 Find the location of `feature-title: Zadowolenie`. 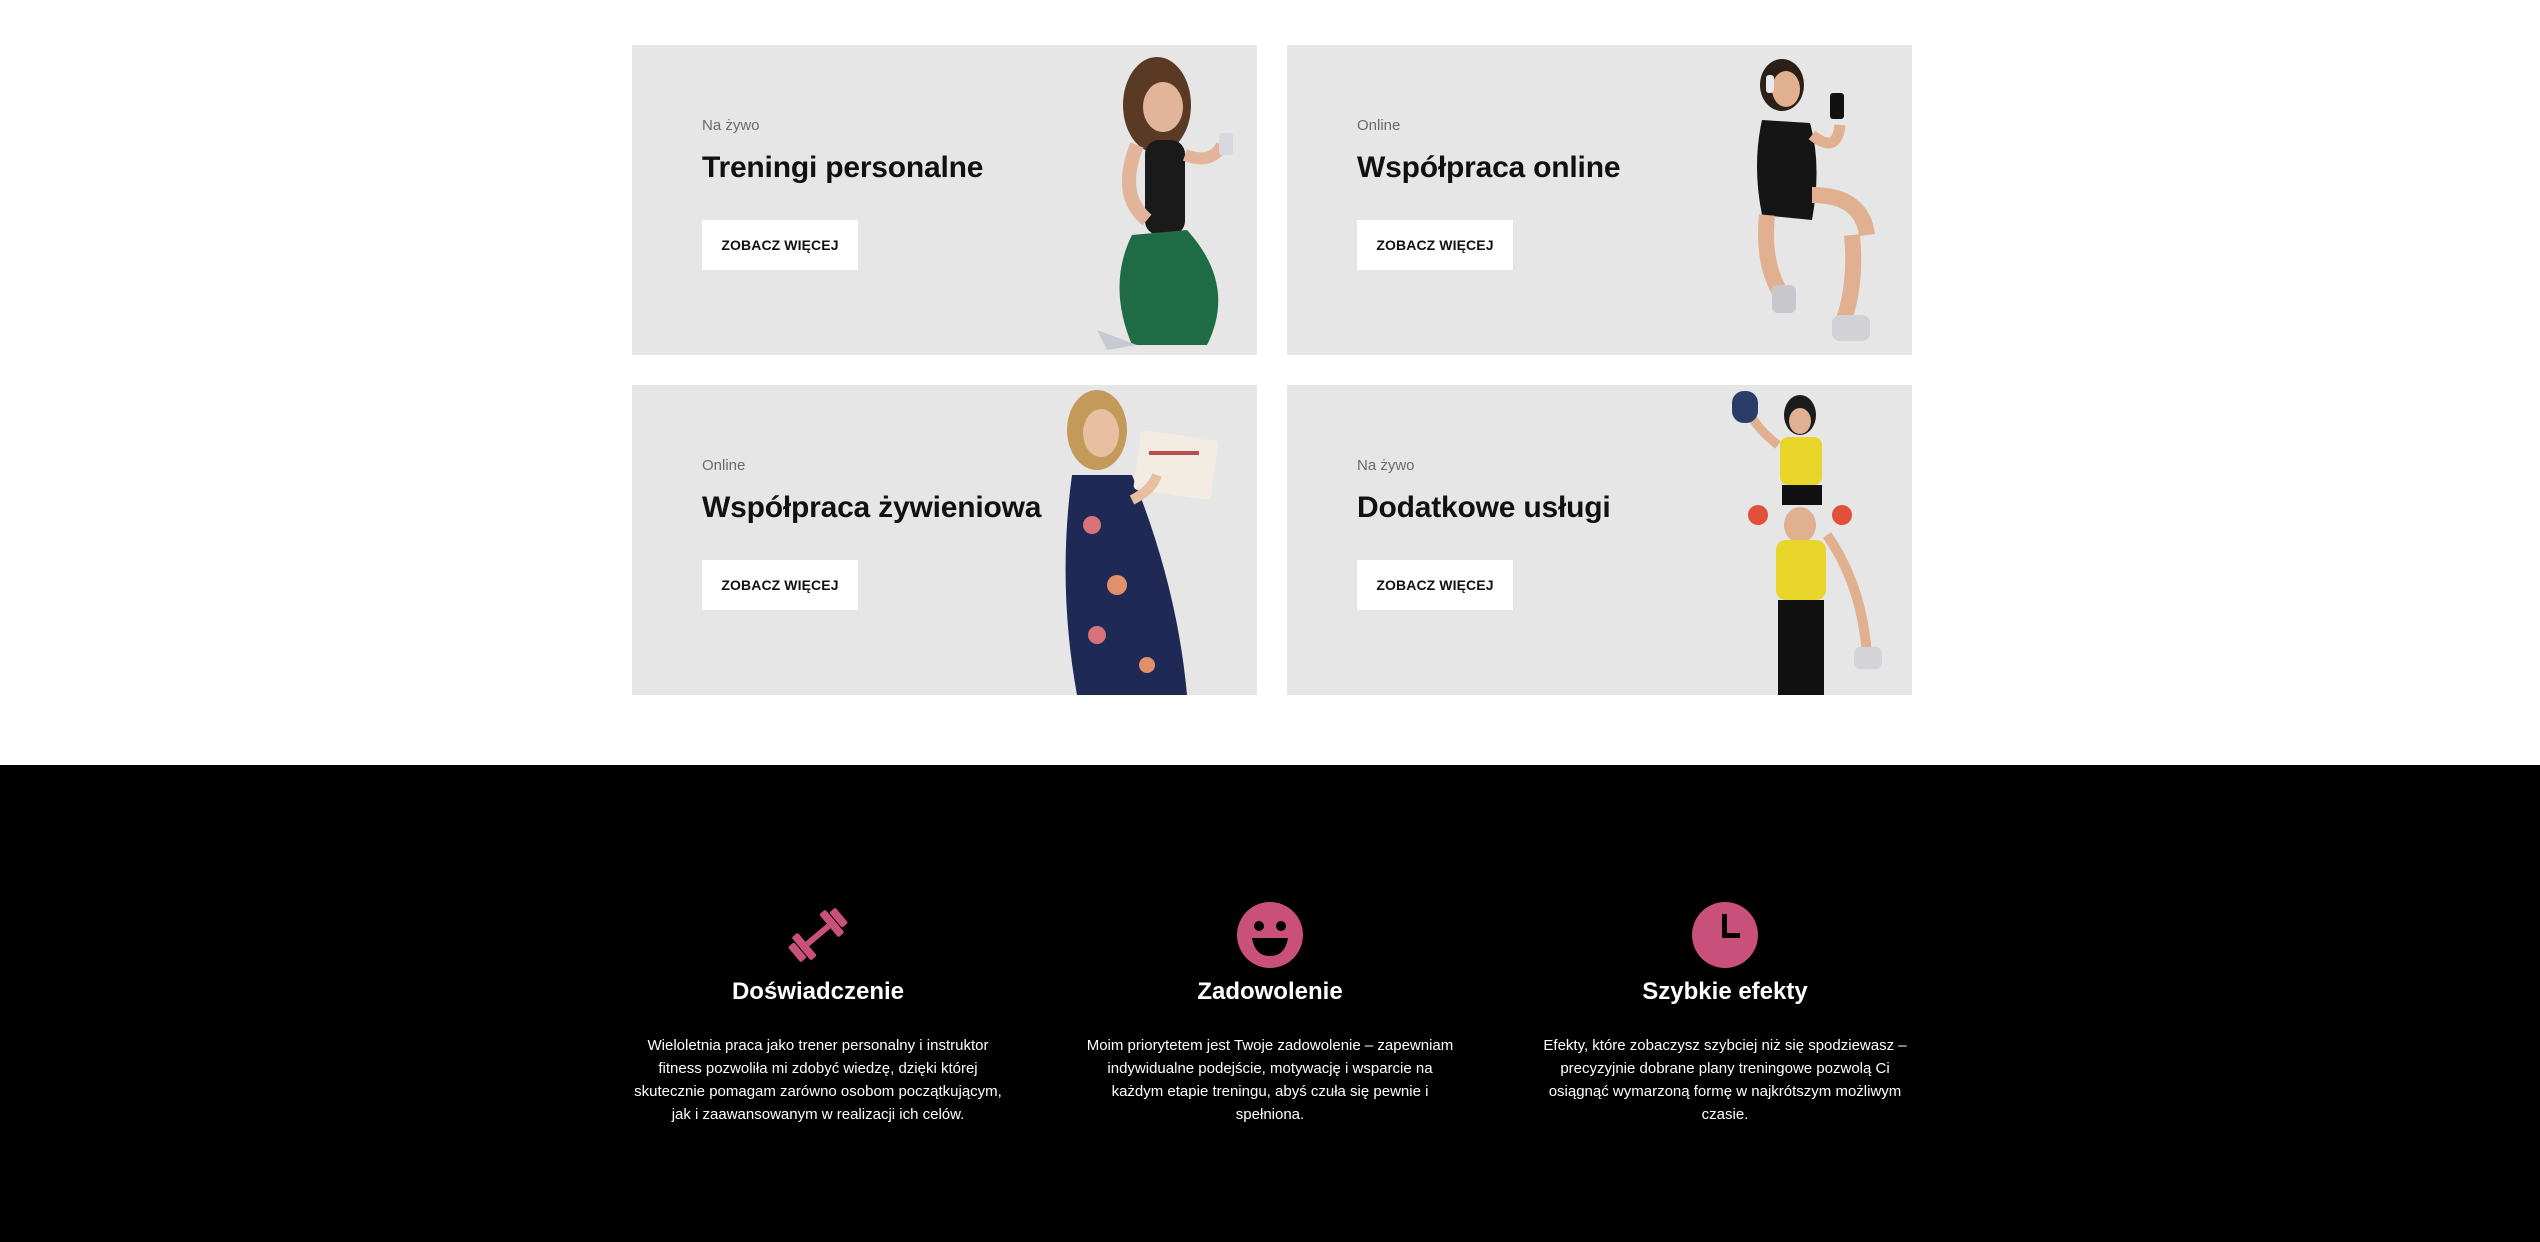

feature-title: Zadowolenie is located at coordinates (1270, 991).